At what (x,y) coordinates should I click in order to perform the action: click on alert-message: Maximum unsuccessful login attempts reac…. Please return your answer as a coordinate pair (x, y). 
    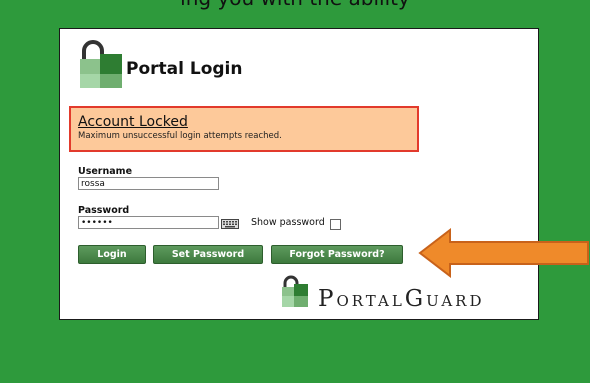
    Looking at the image, I should click on (180, 136).